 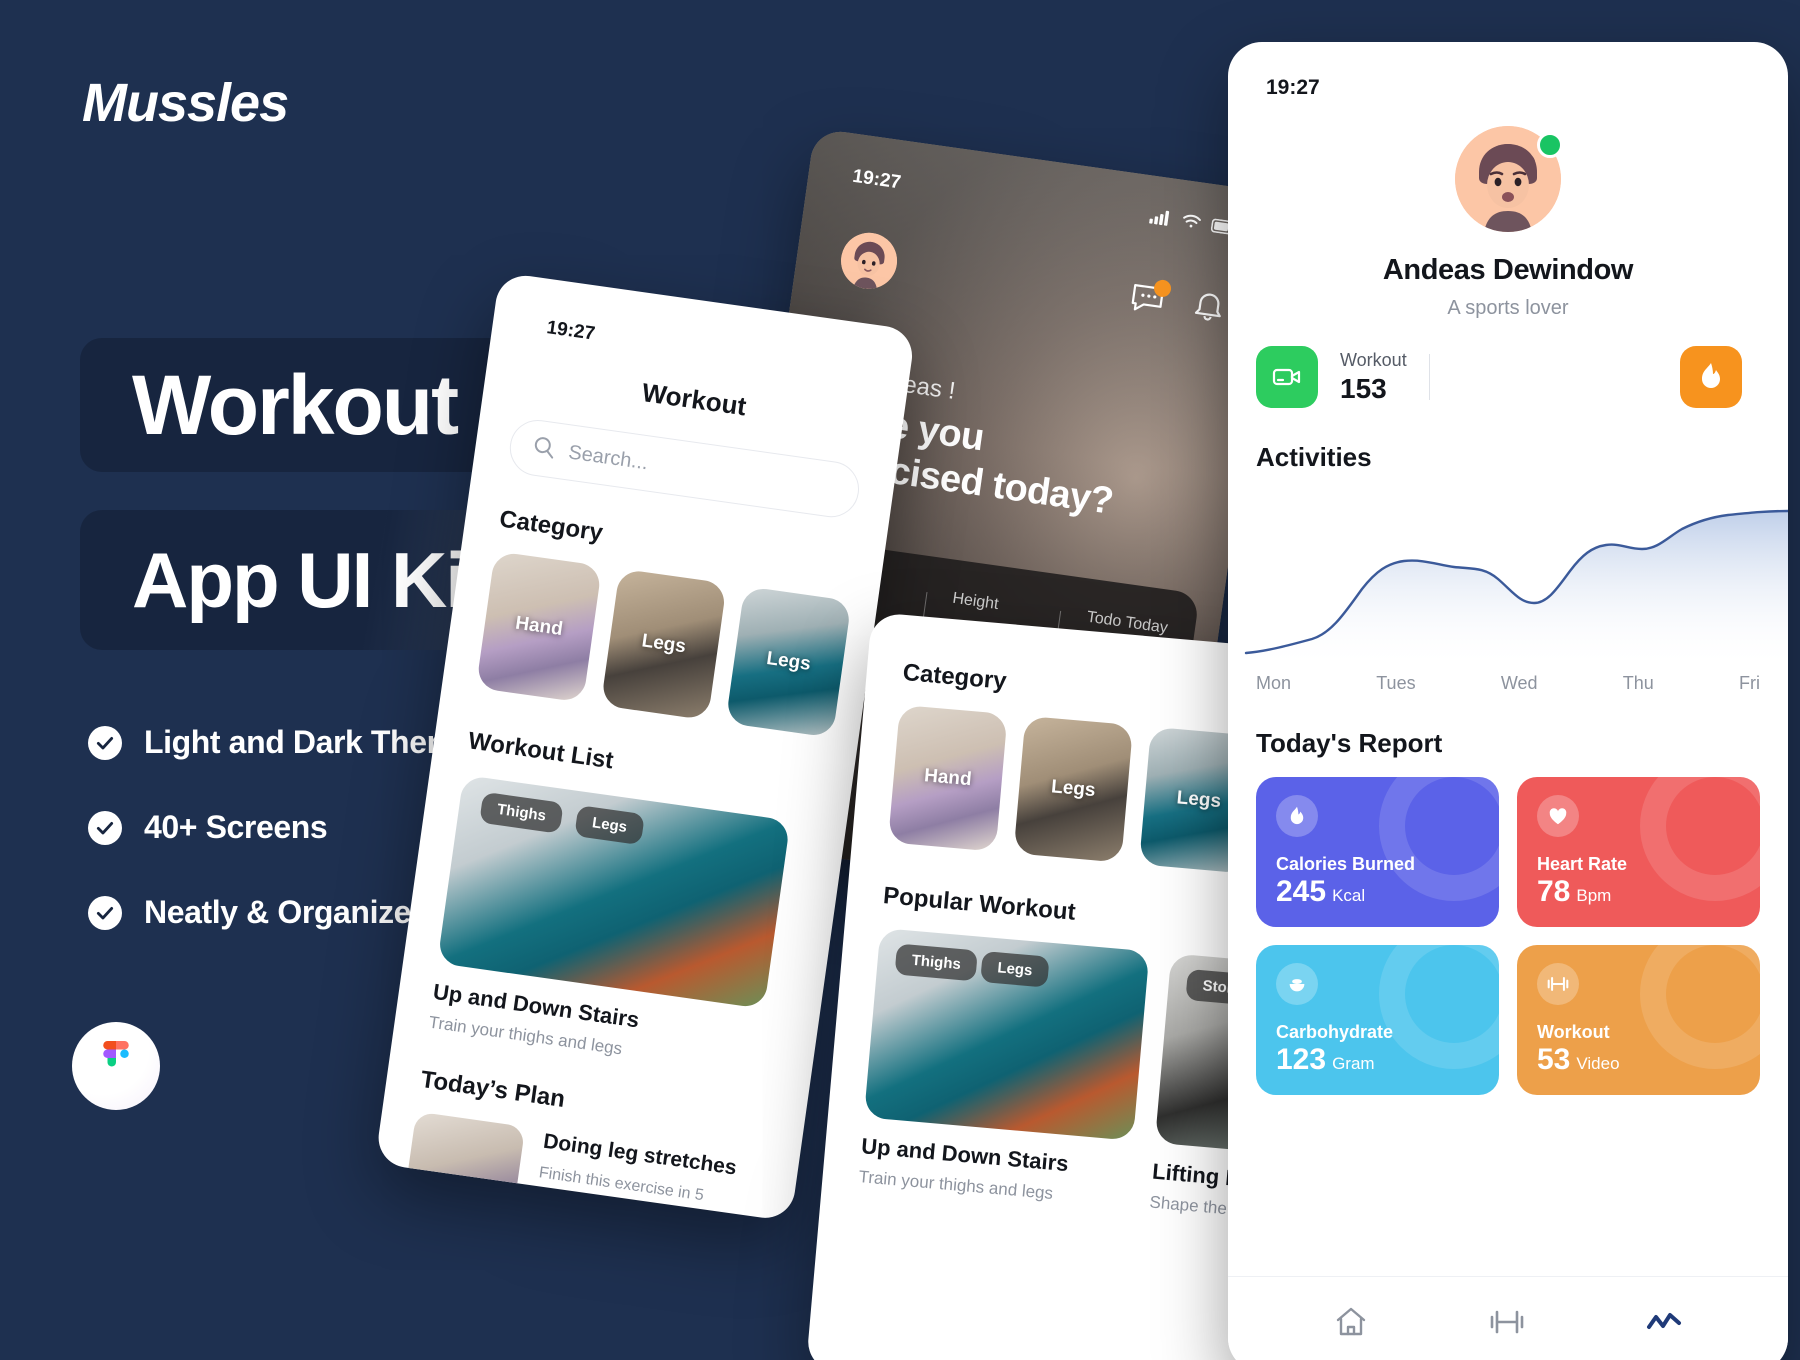 I want to click on profile-bio: A sports lover, so click(x=1508, y=308).